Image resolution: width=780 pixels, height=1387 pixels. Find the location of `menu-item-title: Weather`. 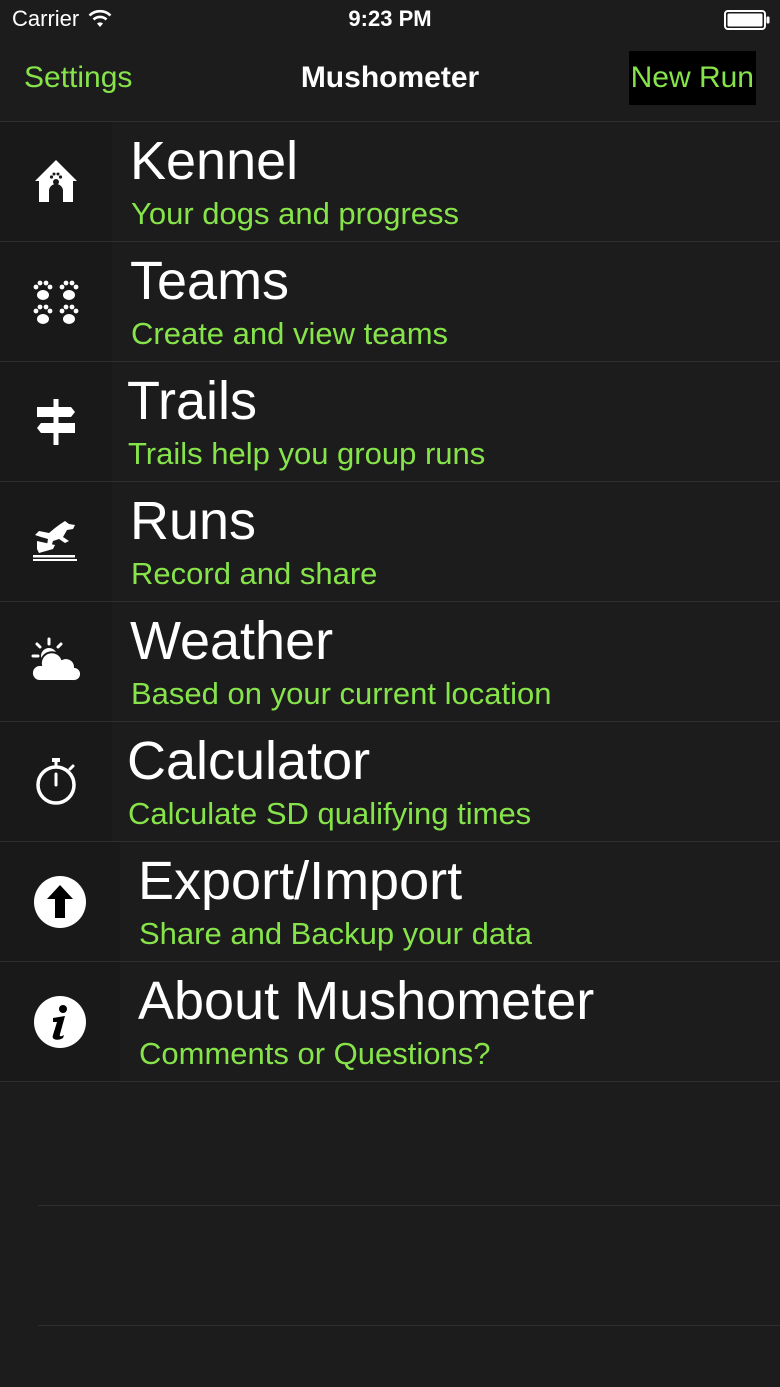

menu-item-title: Weather is located at coordinates (232, 641).